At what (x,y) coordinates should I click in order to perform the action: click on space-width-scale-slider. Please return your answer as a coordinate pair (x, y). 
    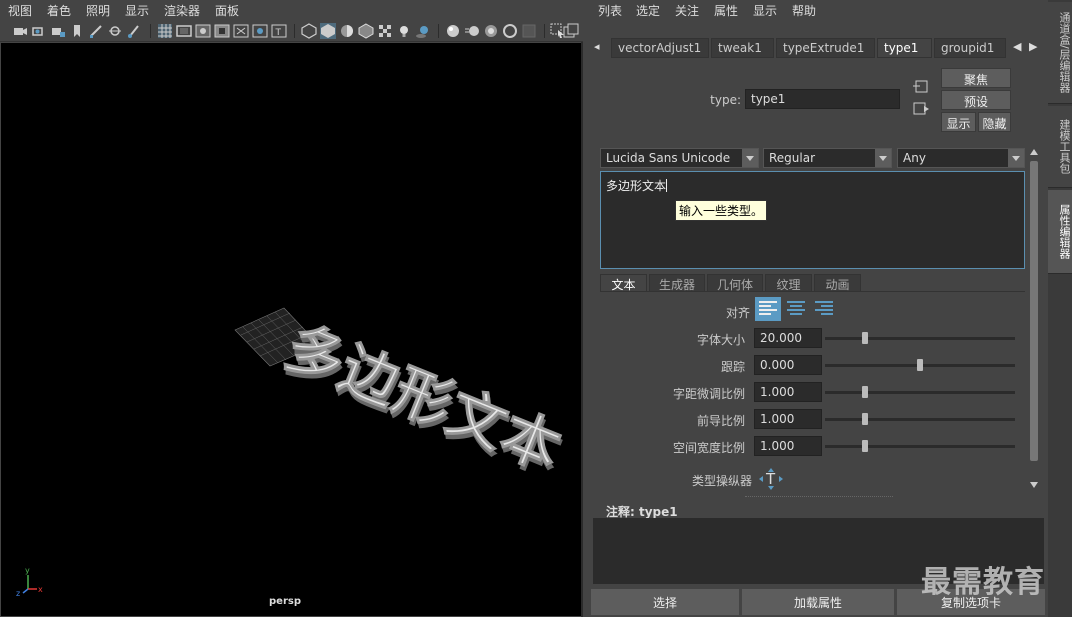
    Looking at the image, I should click on (920, 446).